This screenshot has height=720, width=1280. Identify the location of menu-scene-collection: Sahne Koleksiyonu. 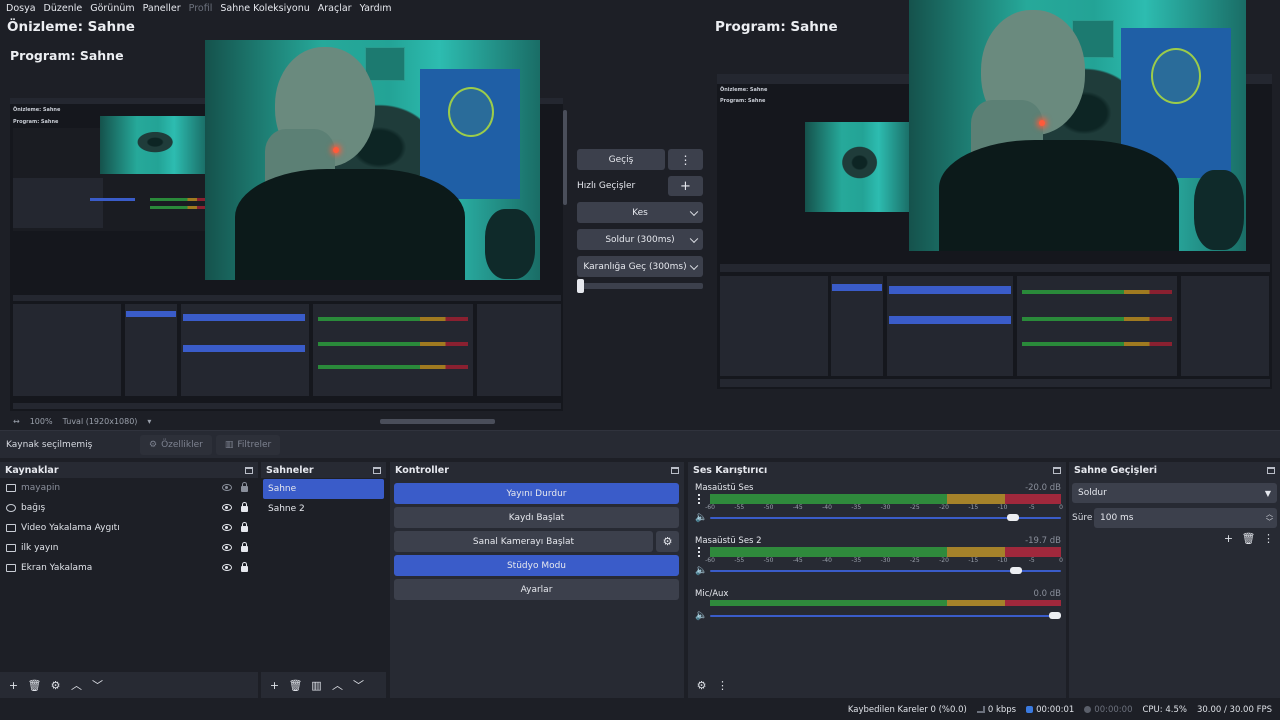
(264, 9).